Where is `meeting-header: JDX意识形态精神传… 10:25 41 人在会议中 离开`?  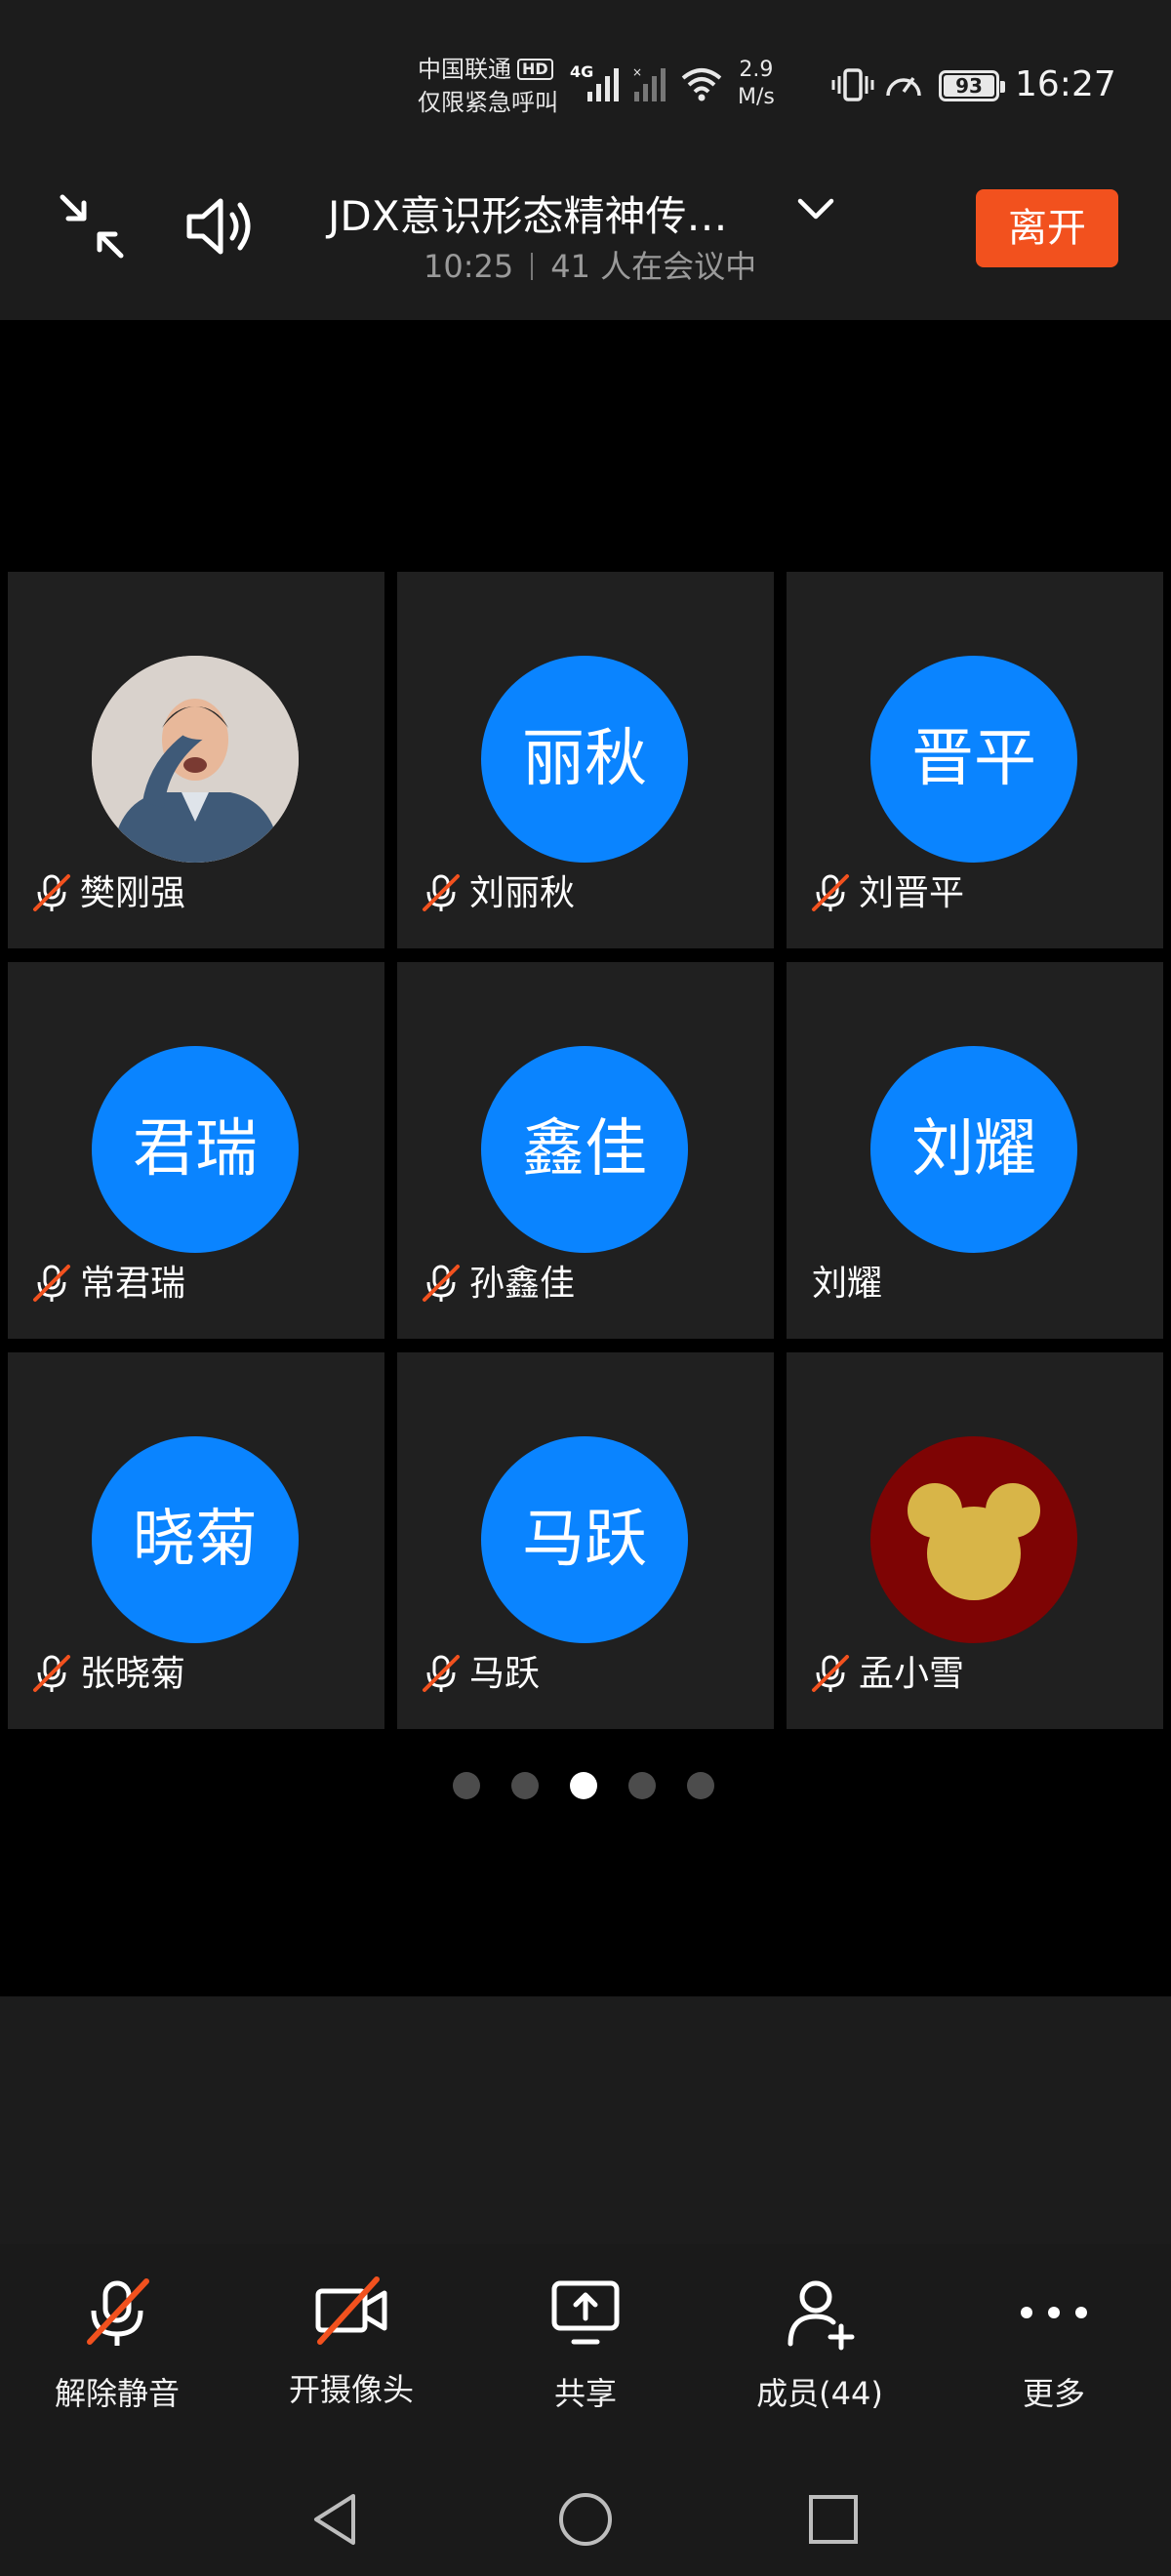 meeting-header: JDX意识形态精神传… 10:25 41 人在会议中 离开 is located at coordinates (585, 243).